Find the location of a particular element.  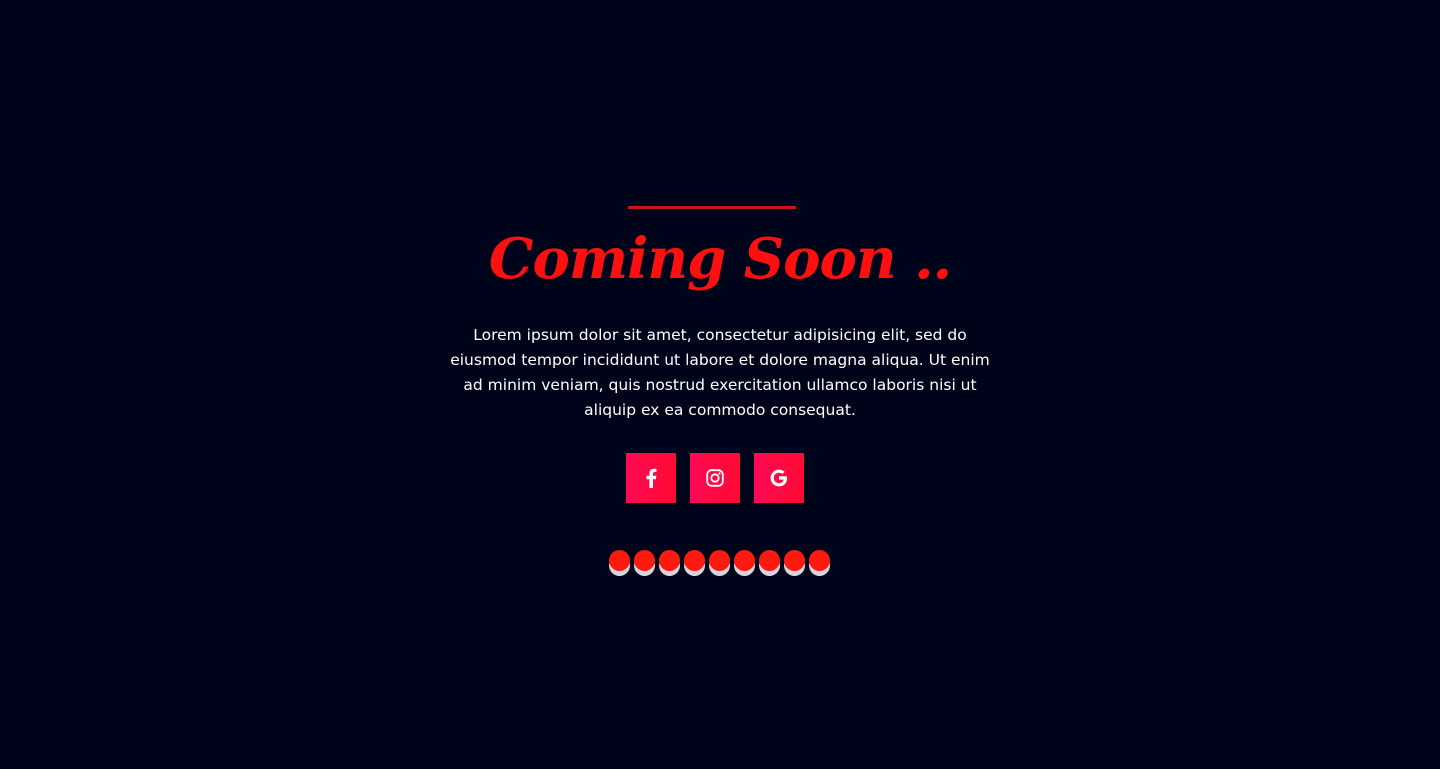

title-divider is located at coordinates (712, 207).